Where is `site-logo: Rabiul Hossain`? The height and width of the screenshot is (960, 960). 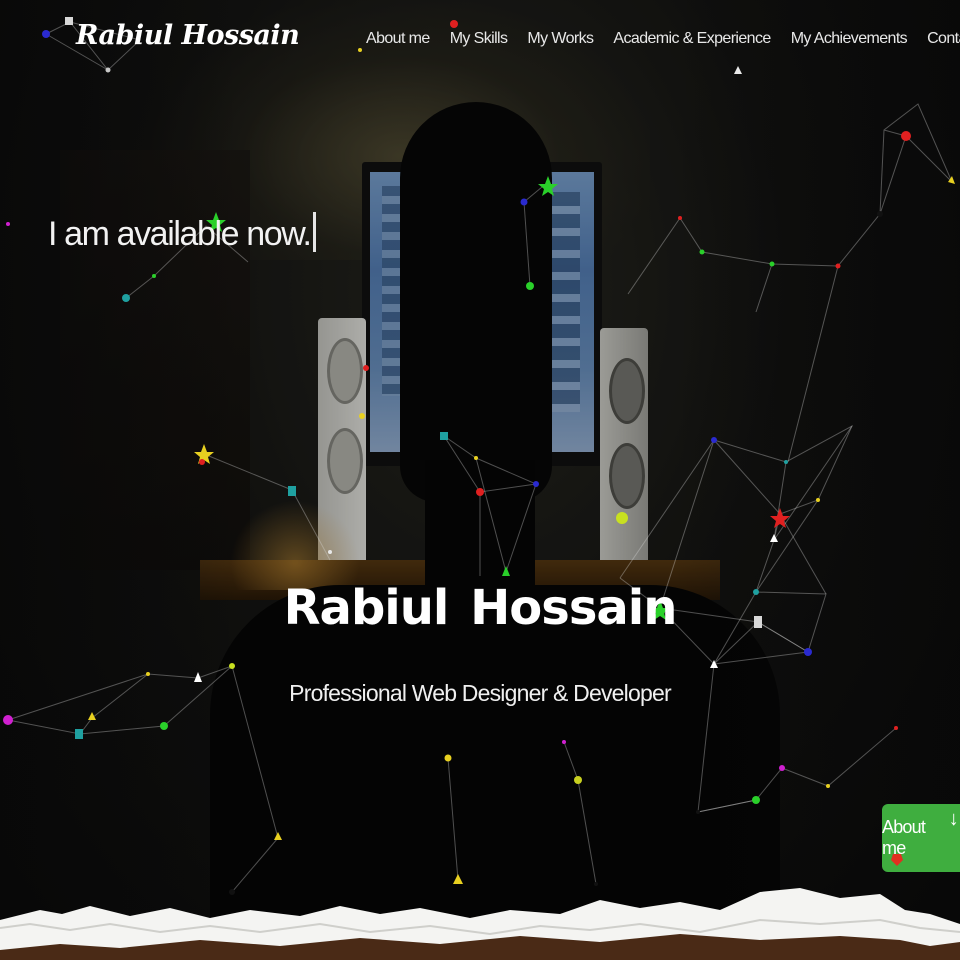
site-logo: Rabiul Hossain is located at coordinates (188, 35).